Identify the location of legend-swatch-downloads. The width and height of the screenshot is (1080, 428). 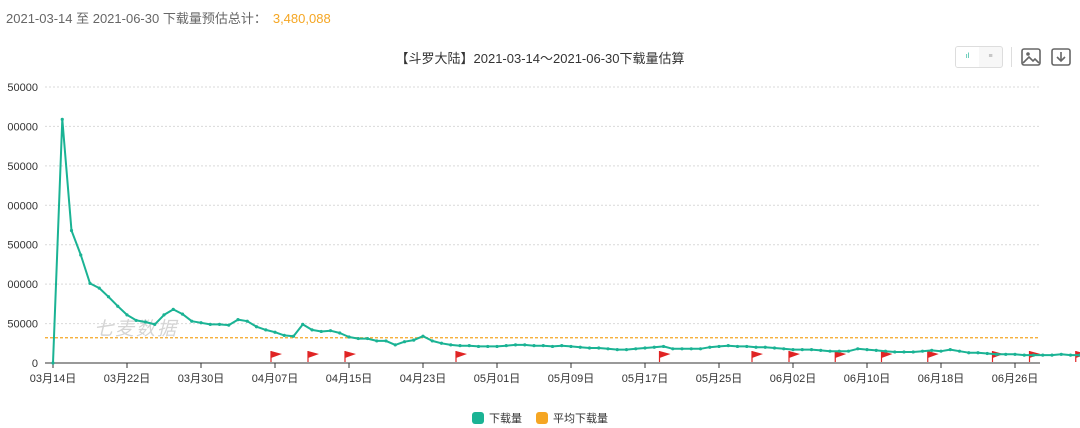
(478, 418).